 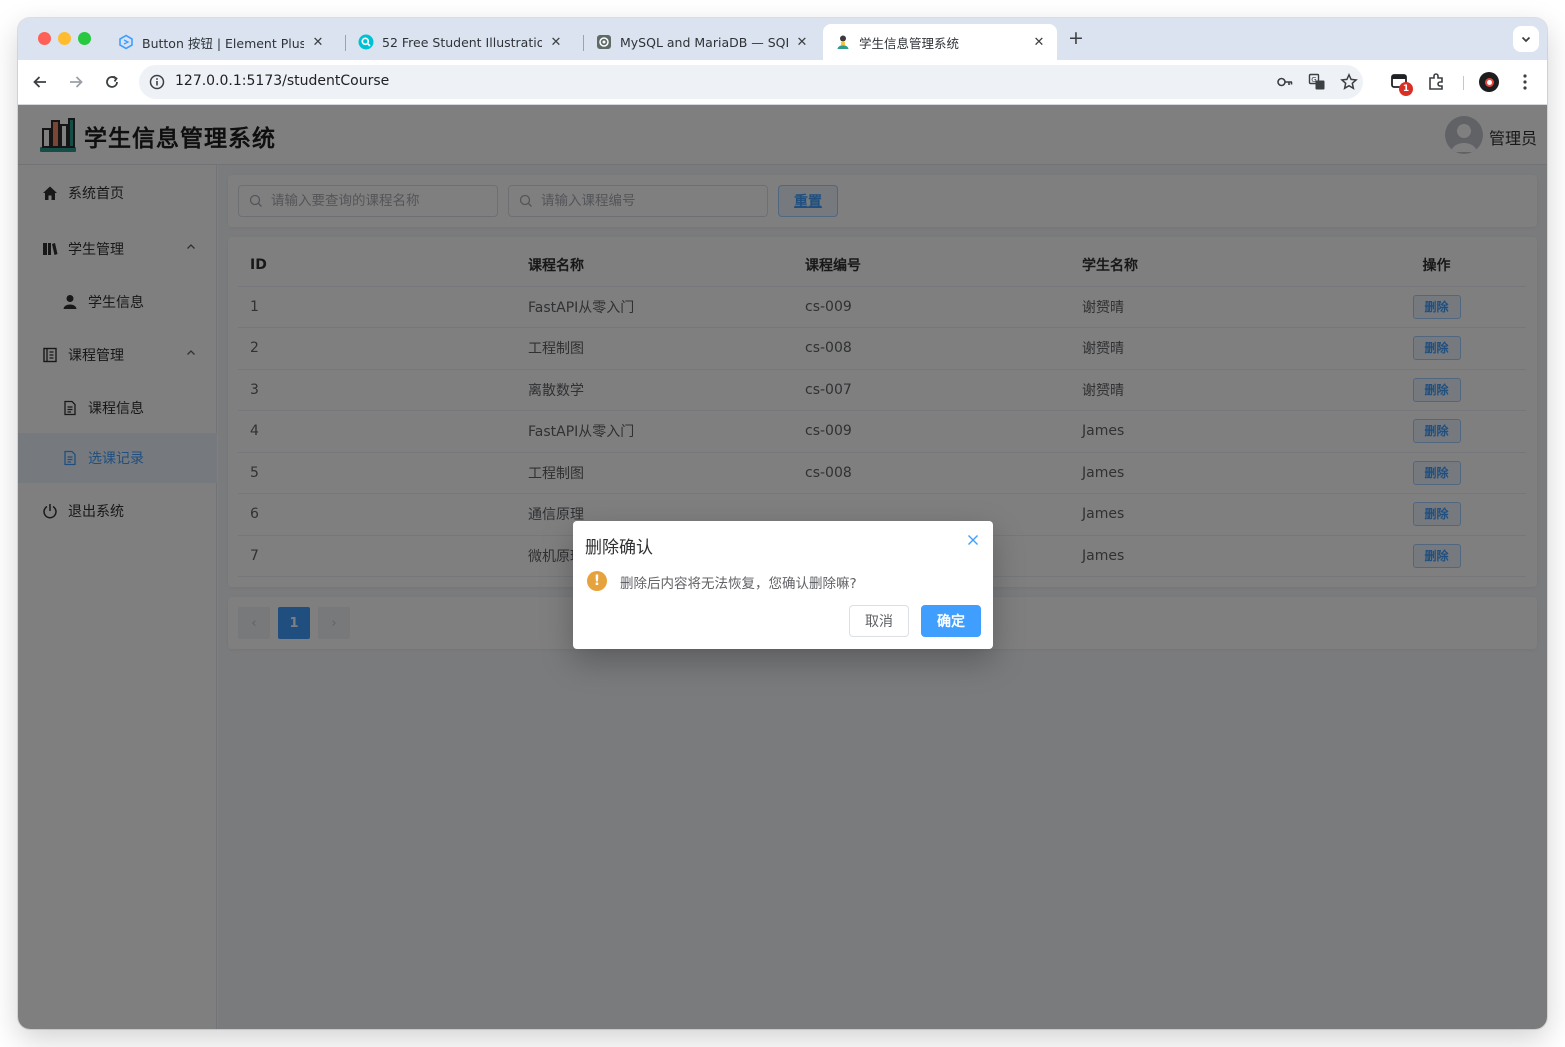 What do you see at coordinates (366, 42) in the screenshot?
I see `lottiefiles-icon` at bounding box center [366, 42].